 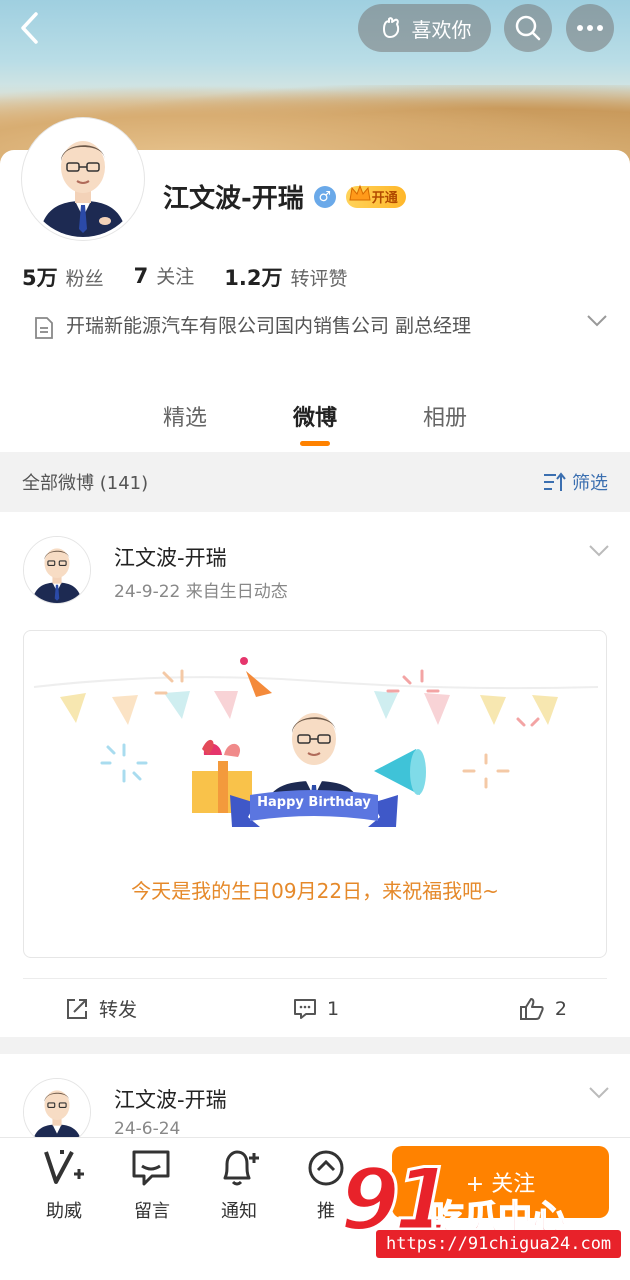 I want to click on stat-following-value: 7, so click(x=141, y=276).